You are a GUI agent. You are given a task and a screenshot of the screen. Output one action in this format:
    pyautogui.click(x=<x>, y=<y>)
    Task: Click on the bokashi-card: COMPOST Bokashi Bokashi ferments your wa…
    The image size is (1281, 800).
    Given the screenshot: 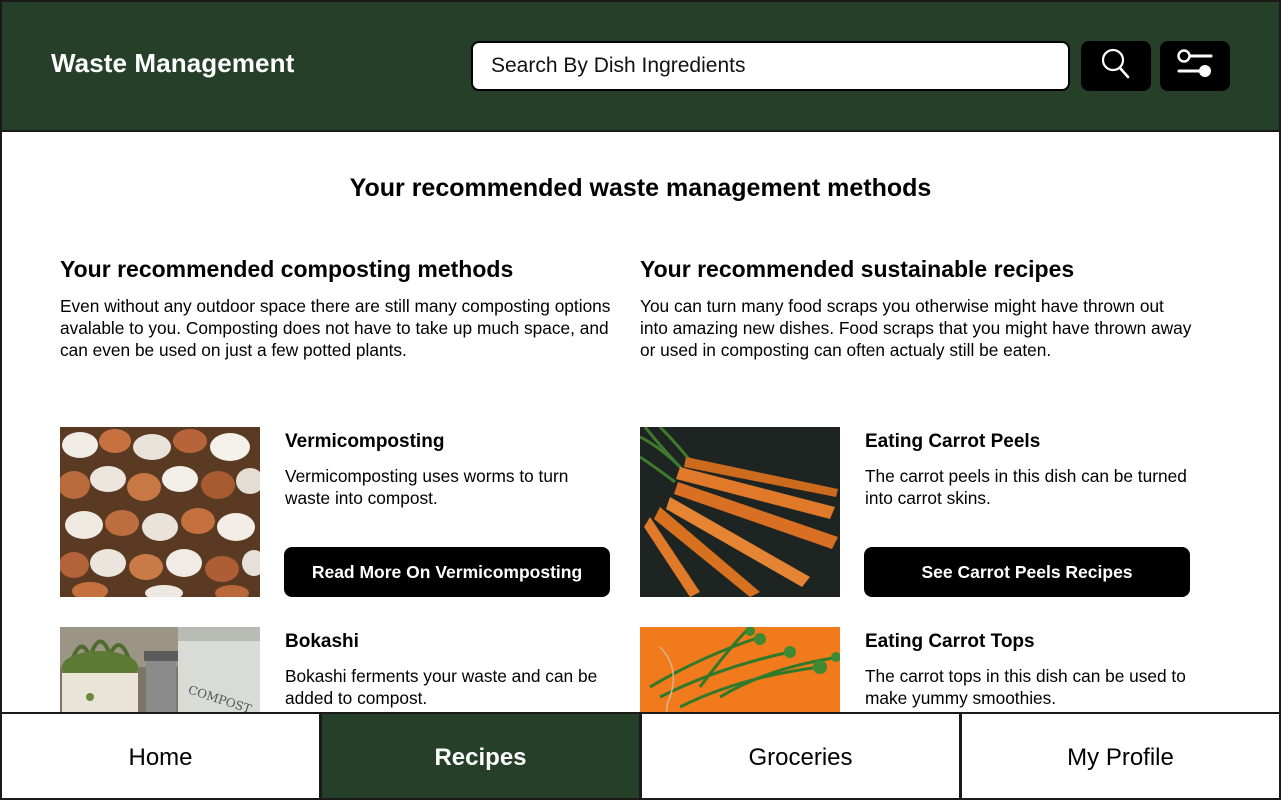 What is the action you would take?
    pyautogui.click(x=340, y=669)
    